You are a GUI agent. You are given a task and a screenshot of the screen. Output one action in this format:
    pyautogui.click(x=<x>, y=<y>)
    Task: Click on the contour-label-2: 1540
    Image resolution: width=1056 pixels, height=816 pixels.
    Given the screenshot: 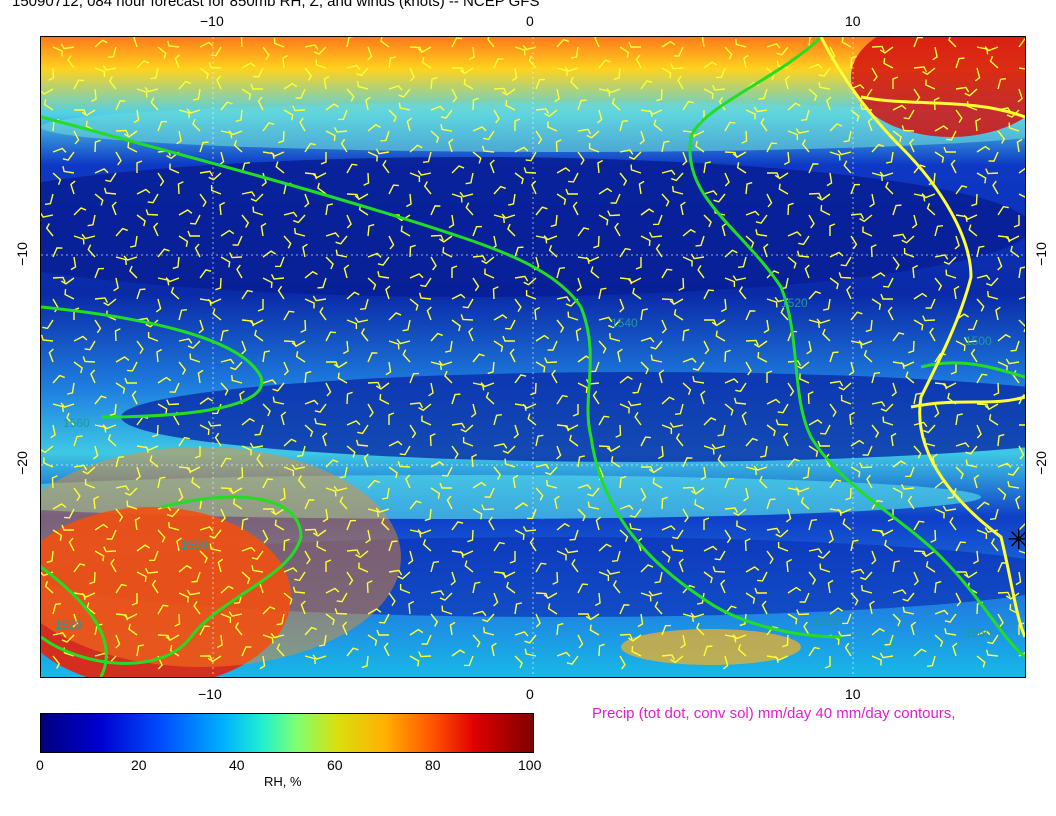 What is the action you would take?
    pyautogui.click(x=624, y=323)
    